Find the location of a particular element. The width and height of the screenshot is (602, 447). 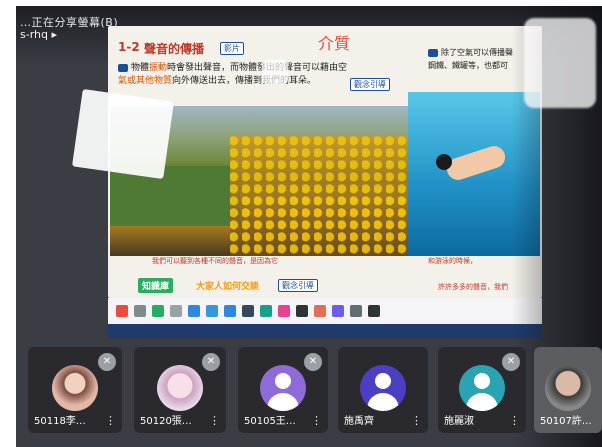

close-icon is located at coordinates (374, 311).